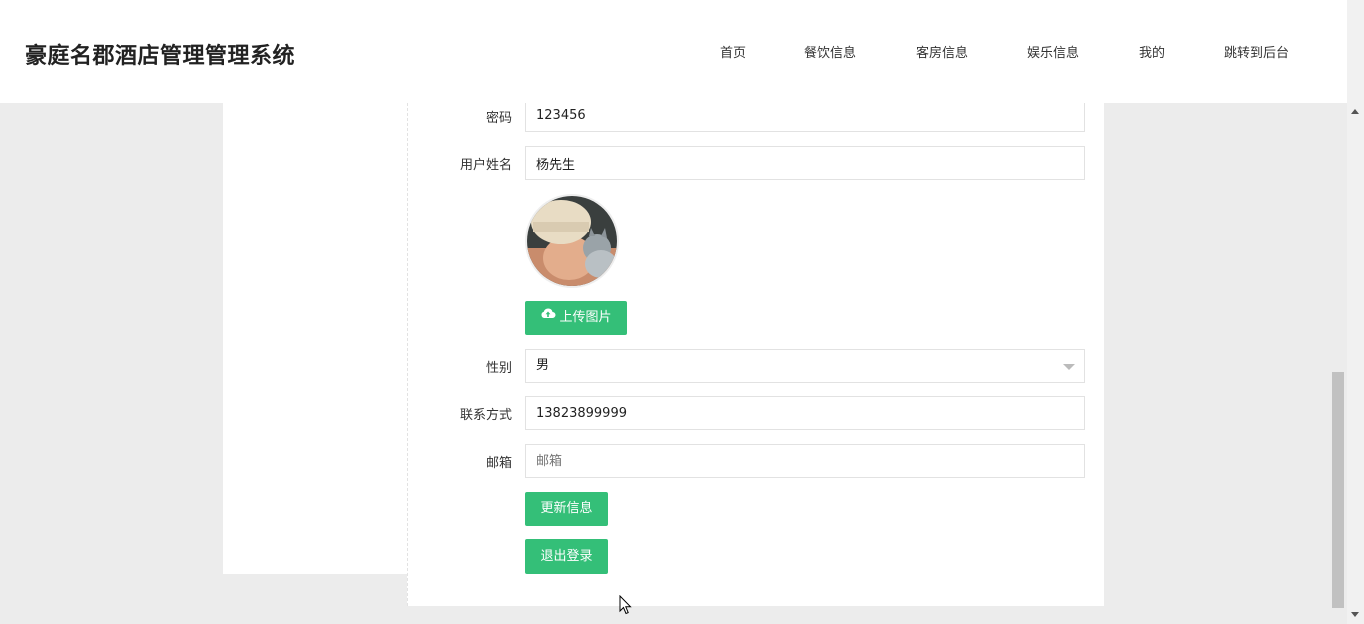 The width and height of the screenshot is (1364, 624). Describe the element at coordinates (1069, 367) in the screenshot. I see `chevron-down-icon` at that location.